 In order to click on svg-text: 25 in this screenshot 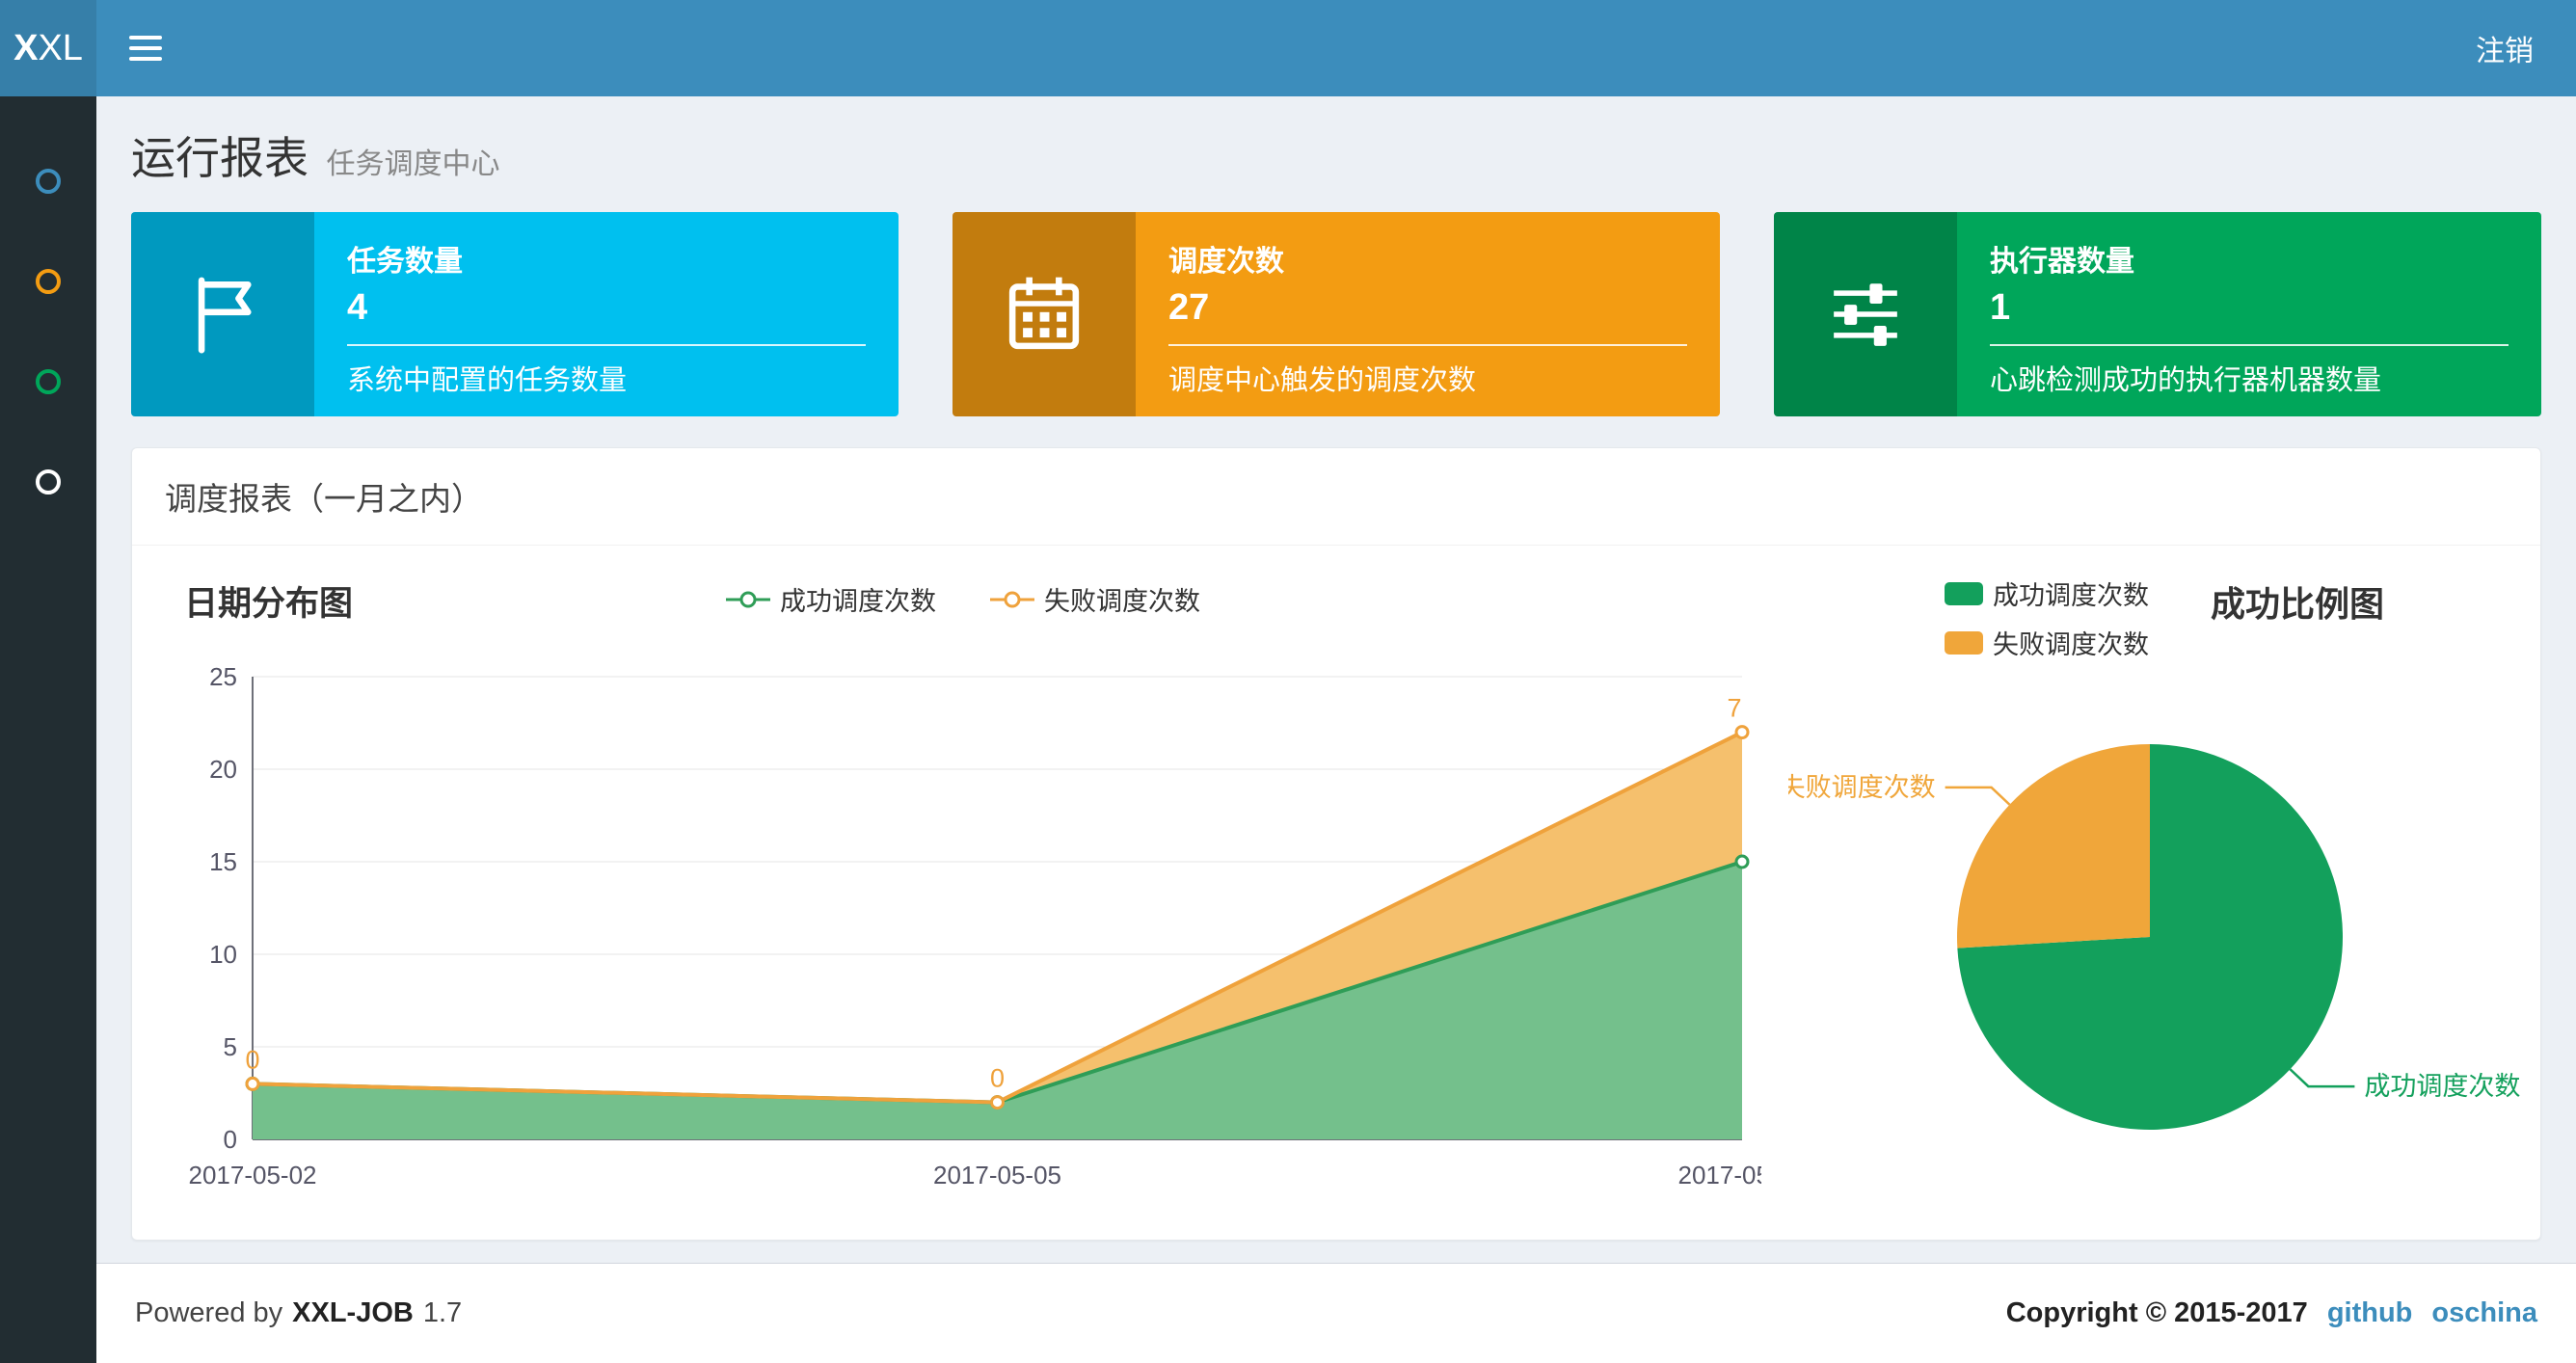, I will do `click(223, 676)`.